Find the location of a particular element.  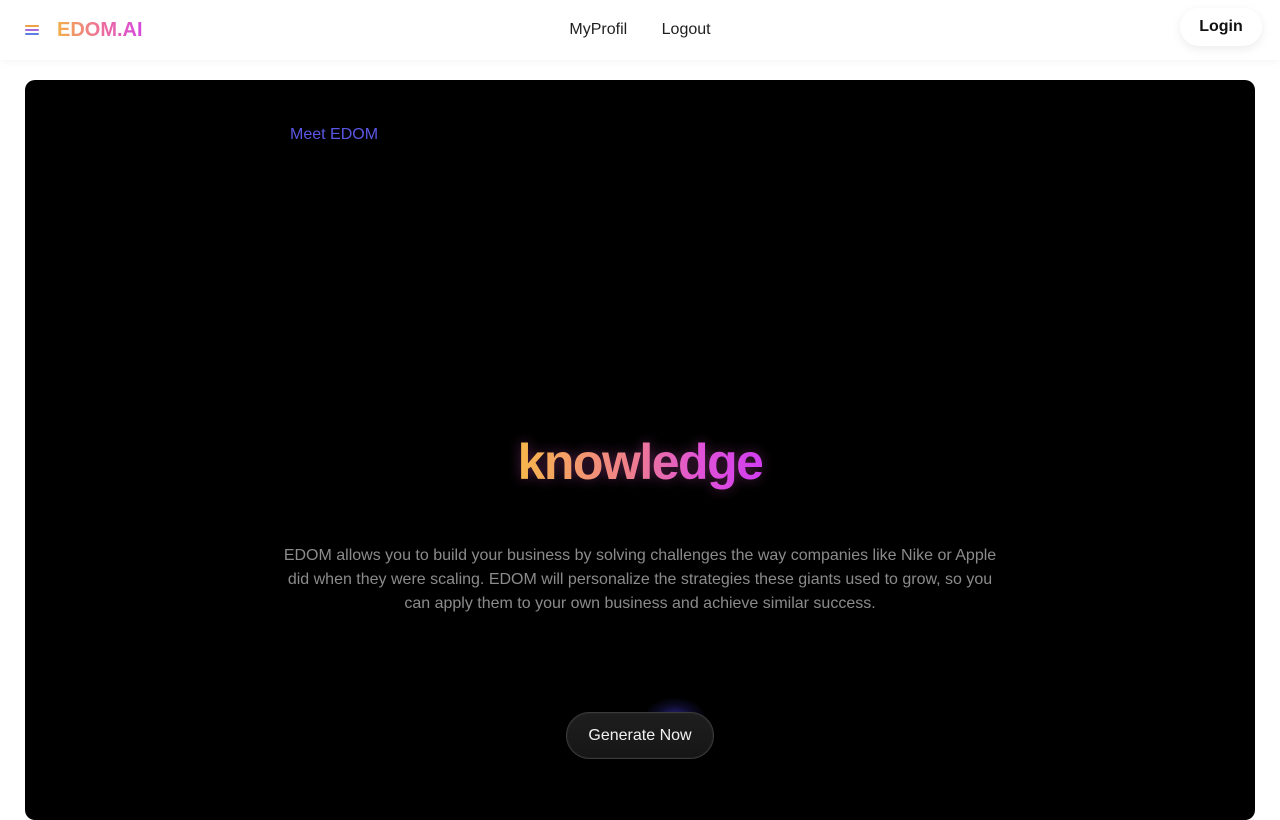

hero-eyebrow: Meet EDOM is located at coordinates (334, 134).